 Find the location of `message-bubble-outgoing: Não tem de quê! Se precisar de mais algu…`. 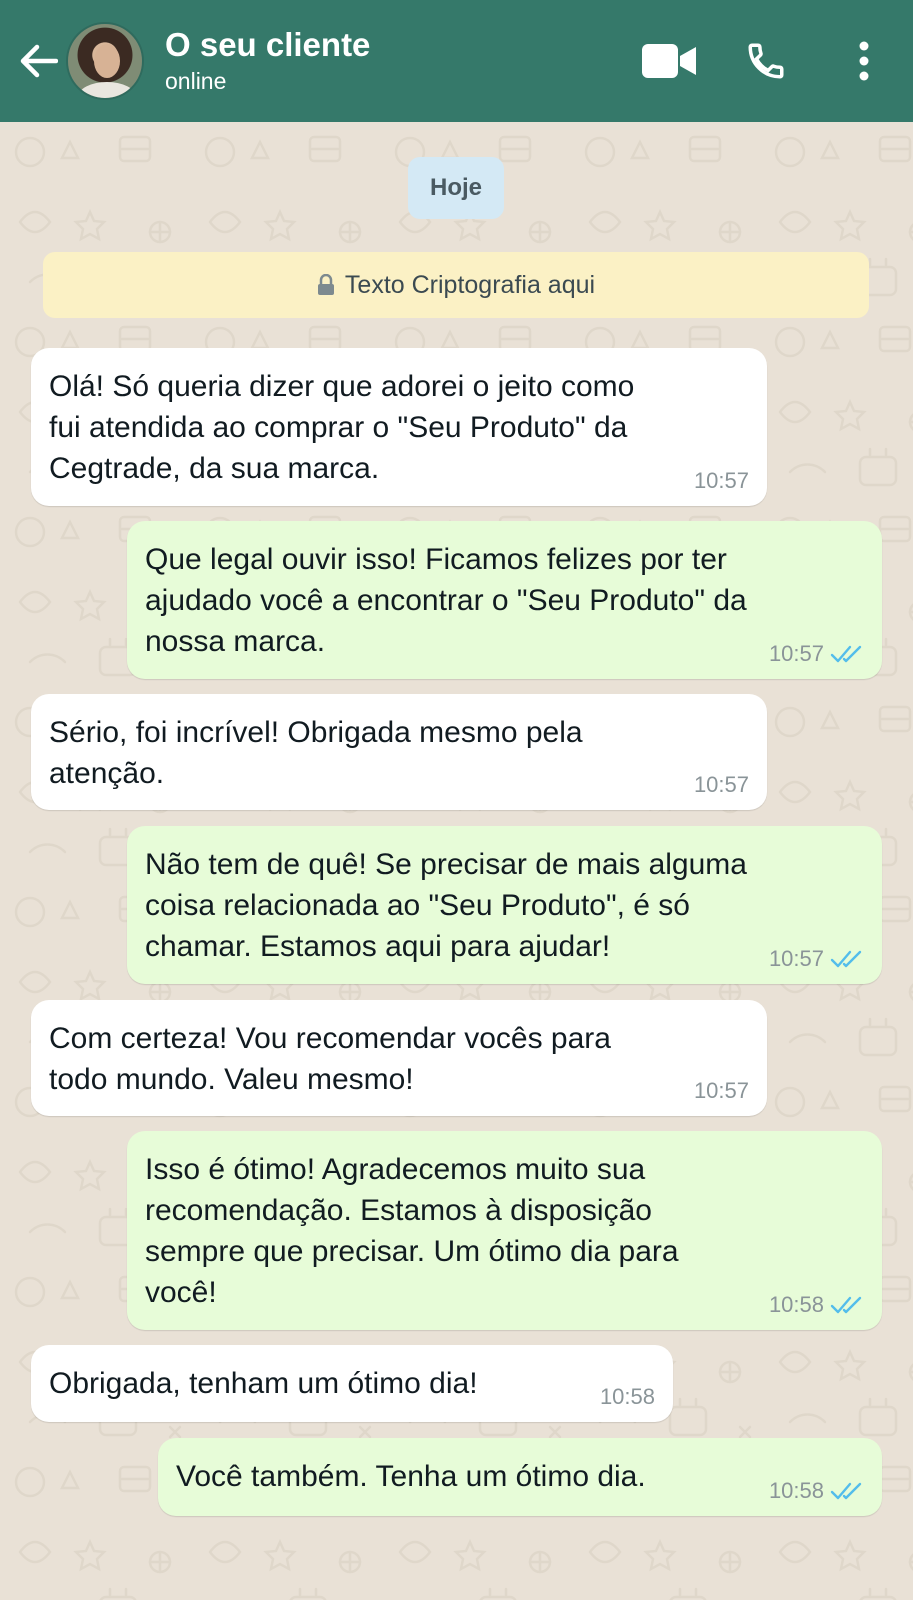

message-bubble-outgoing: Não tem de quê! Se precisar de mais algu… is located at coordinates (504, 905).